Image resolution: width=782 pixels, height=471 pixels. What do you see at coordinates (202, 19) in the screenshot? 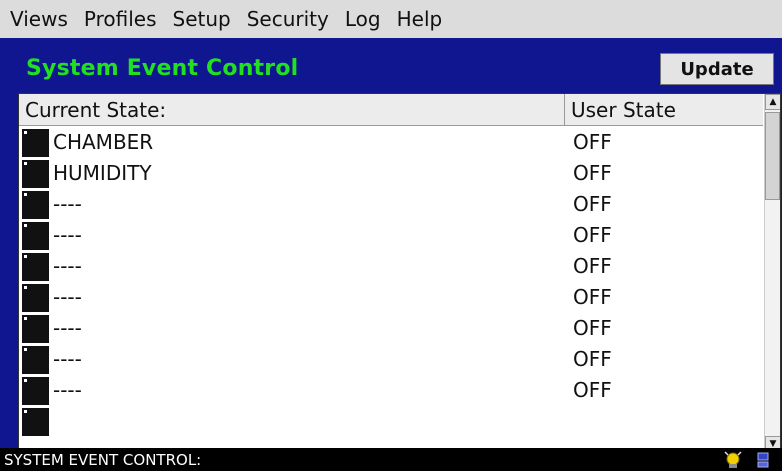
I see `menu-setup: Setup` at bounding box center [202, 19].